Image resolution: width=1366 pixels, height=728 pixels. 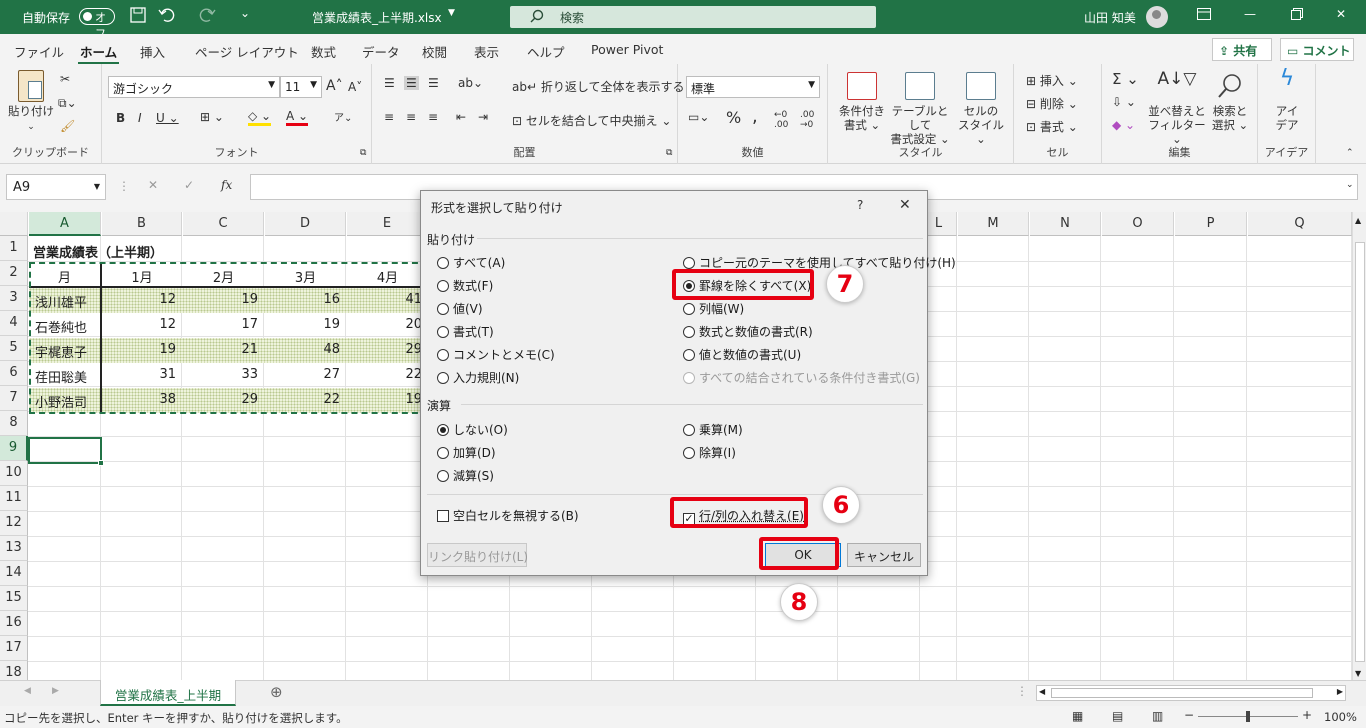 What do you see at coordinates (14, 373) in the screenshot?
I see `row-header-6: 6` at bounding box center [14, 373].